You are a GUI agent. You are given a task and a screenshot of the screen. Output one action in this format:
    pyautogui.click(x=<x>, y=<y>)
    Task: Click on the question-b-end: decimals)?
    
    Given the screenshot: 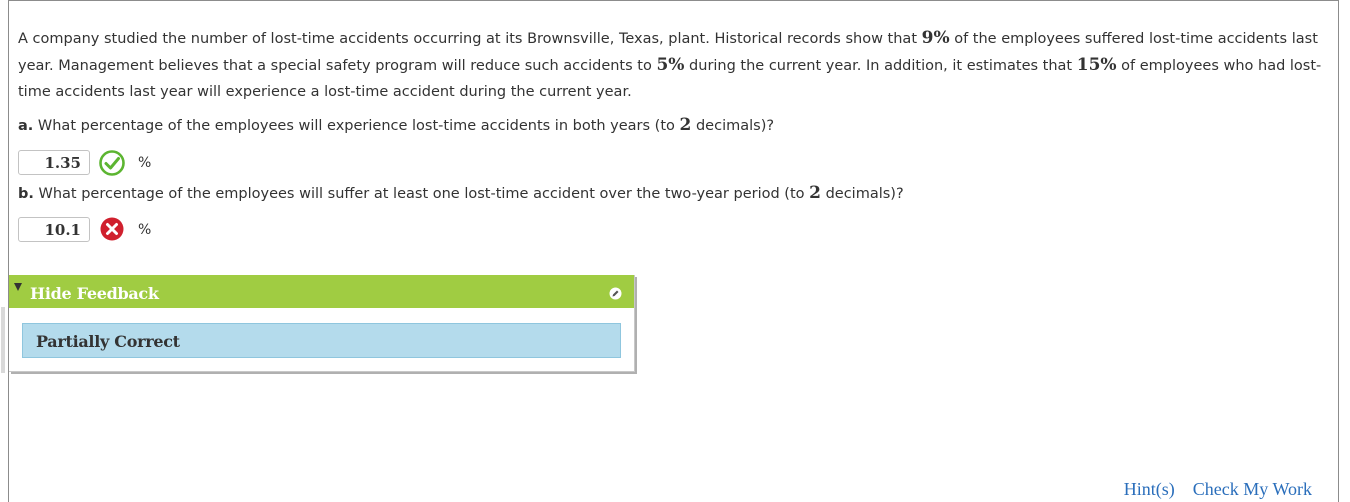 What is the action you would take?
    pyautogui.click(x=862, y=194)
    